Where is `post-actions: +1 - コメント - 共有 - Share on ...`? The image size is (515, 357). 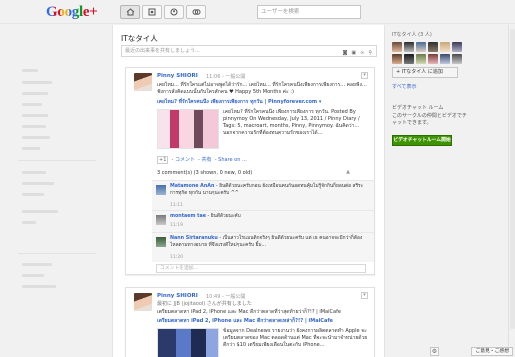
post-actions: +1 - コメント - 共有 - Share on ... is located at coordinates (202, 160).